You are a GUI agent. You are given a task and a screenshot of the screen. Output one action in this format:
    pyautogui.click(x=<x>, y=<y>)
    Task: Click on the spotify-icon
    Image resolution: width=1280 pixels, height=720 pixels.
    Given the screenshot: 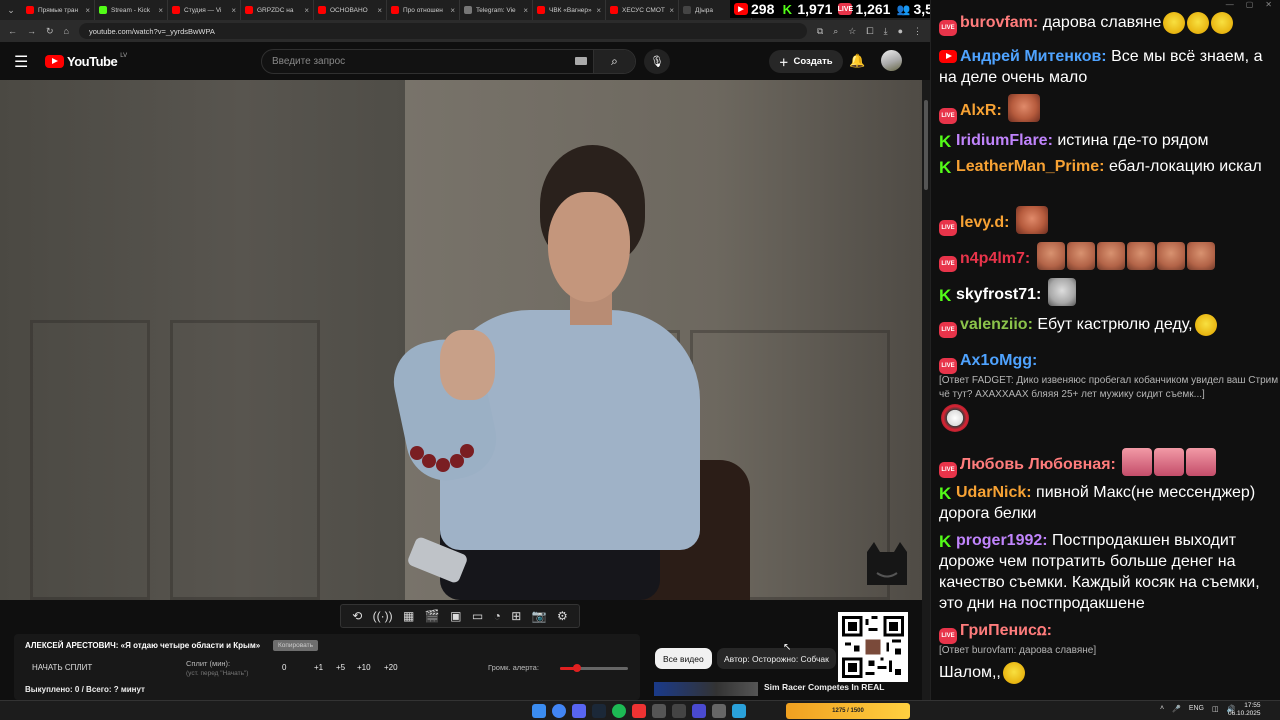 What is the action you would take?
    pyautogui.click(x=619, y=711)
    